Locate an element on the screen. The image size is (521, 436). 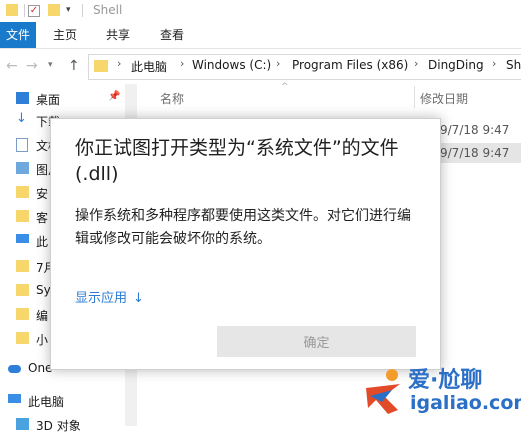
nav-item-label: 客 is located at coordinates (42, 218).